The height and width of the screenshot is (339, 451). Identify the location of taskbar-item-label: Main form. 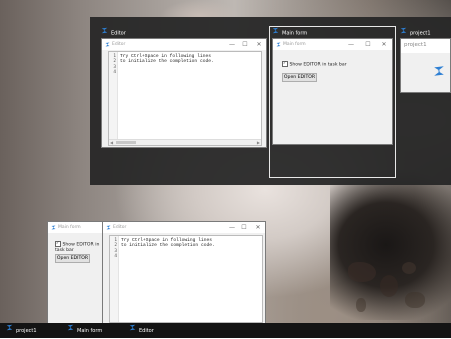
(90, 331).